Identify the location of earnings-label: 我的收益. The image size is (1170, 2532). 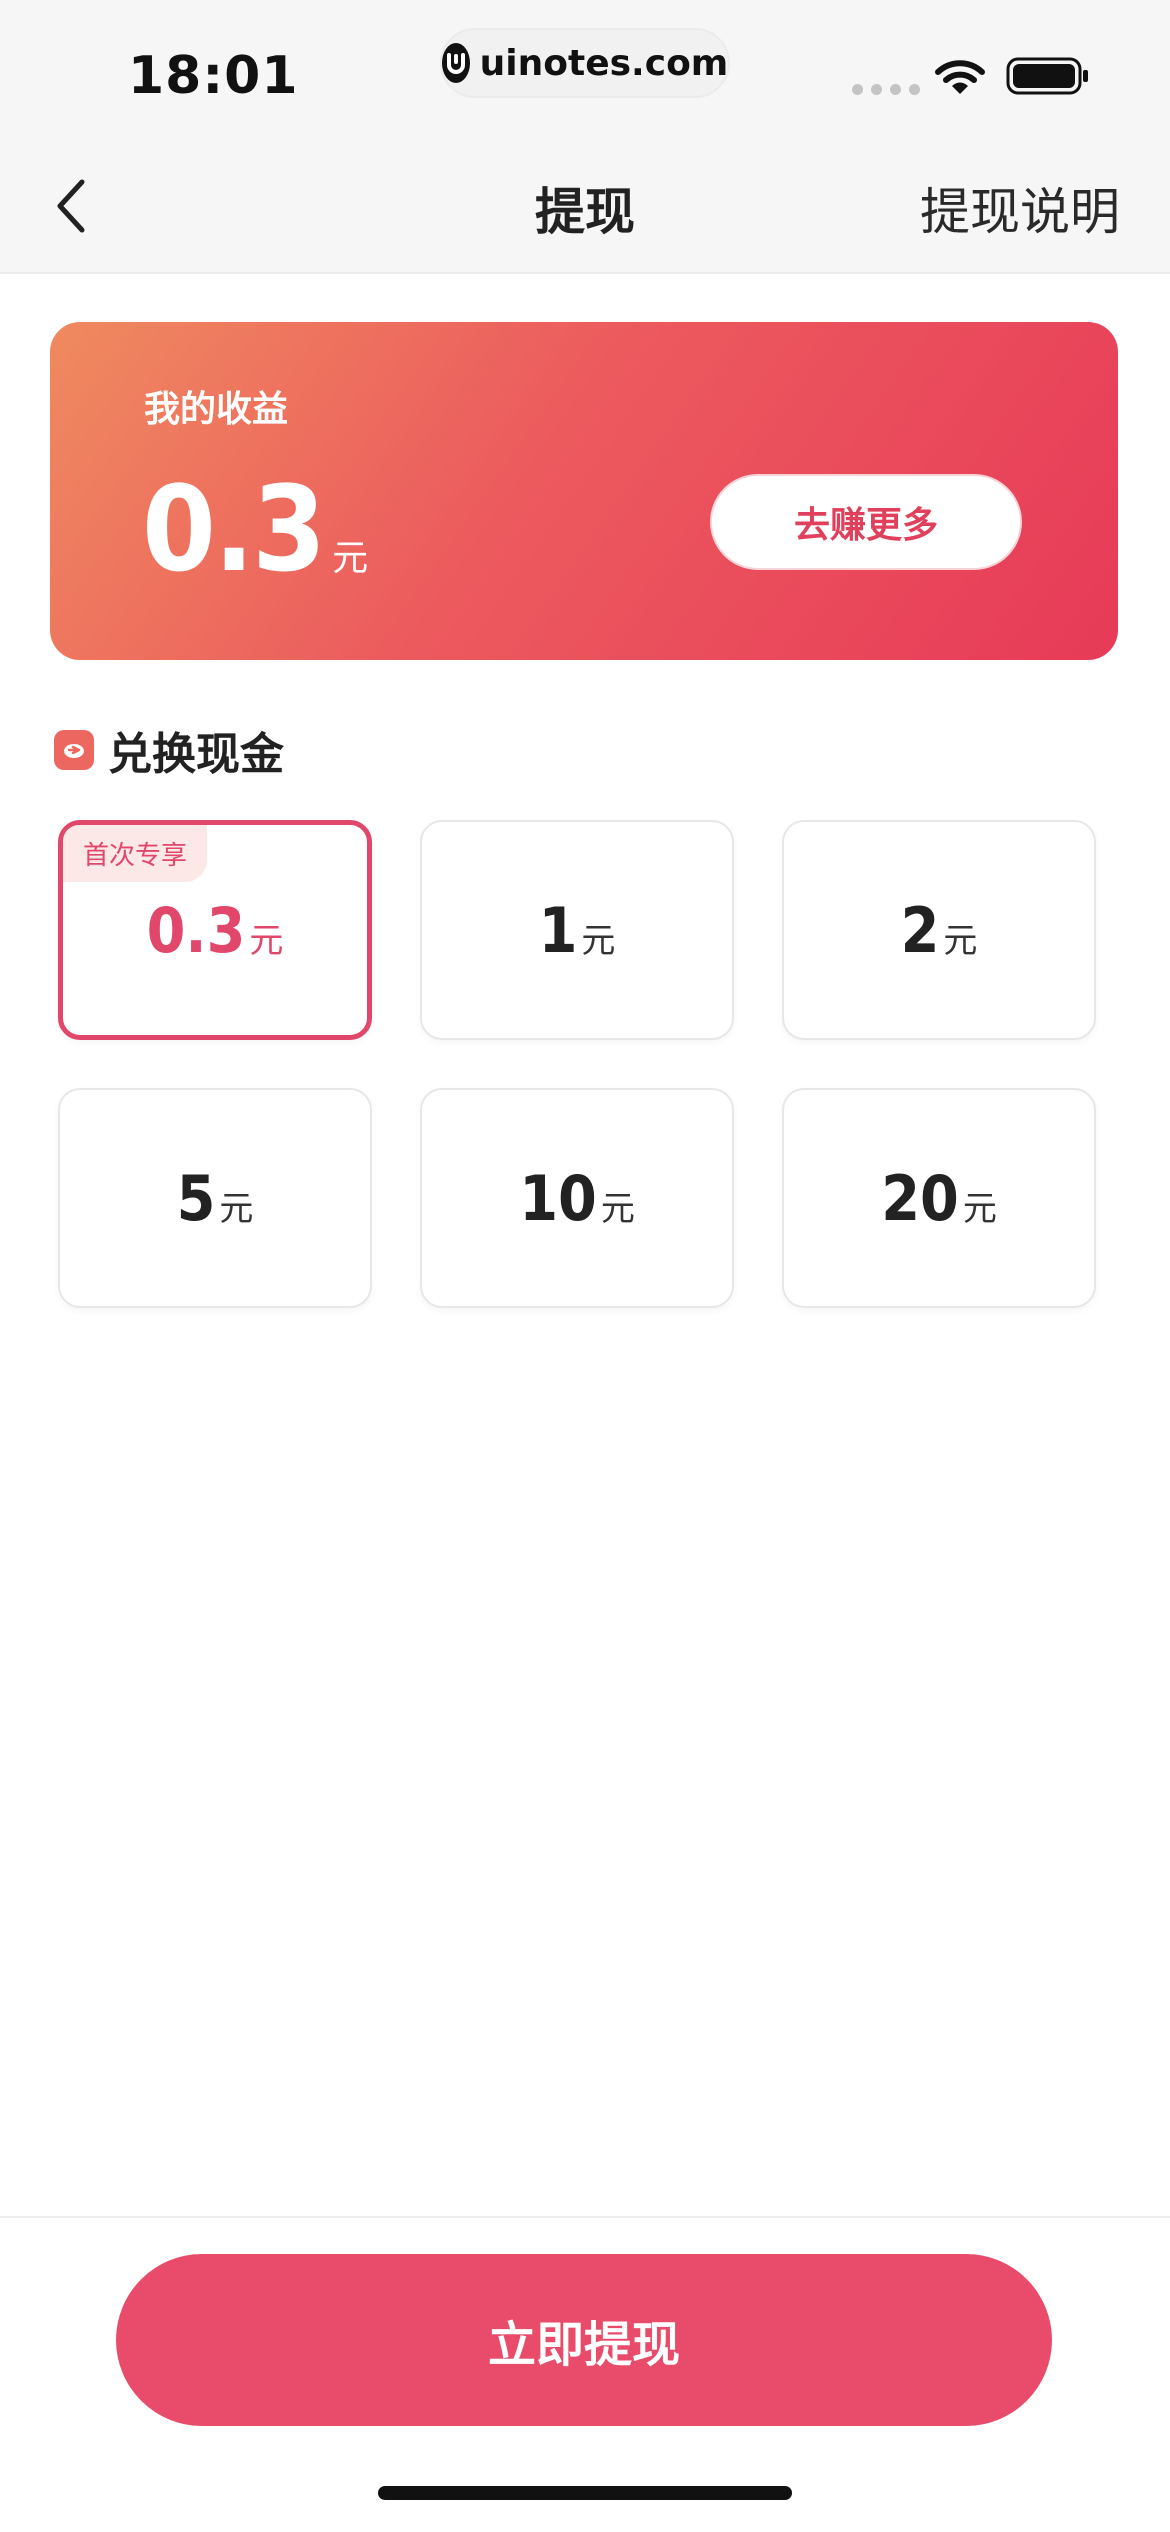
(216, 409).